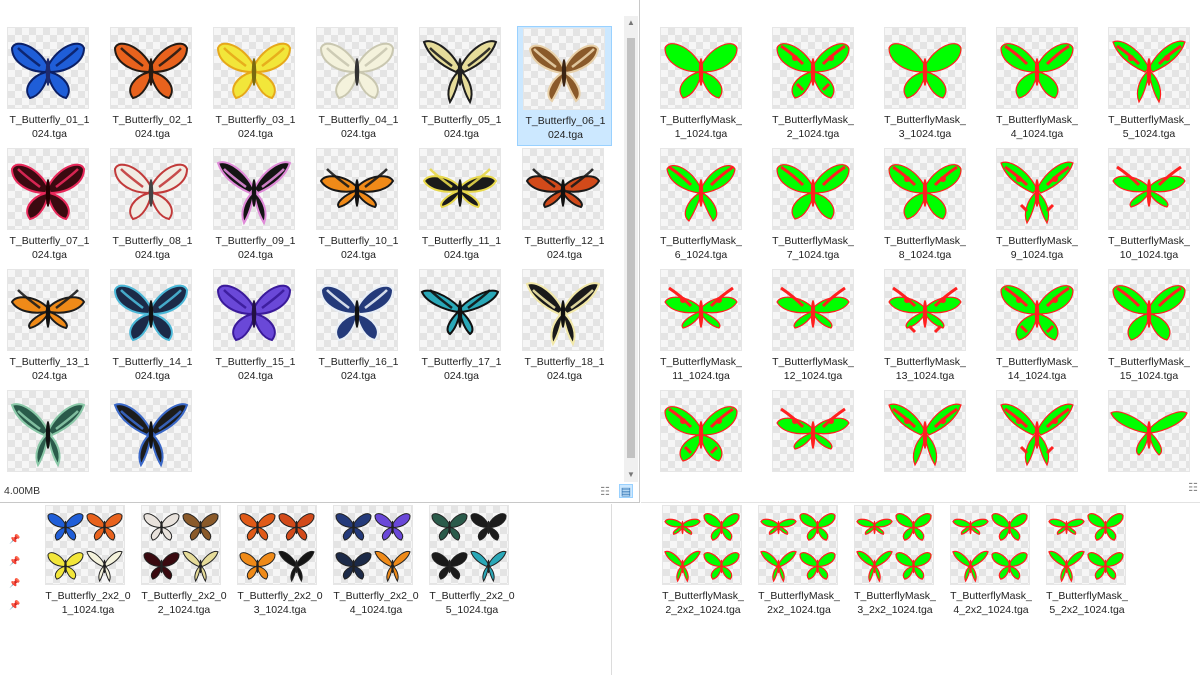 This screenshot has height=675, width=1200. I want to click on file-tile: T_ButterflyMask_ 10_1024.tga, so click(1147, 207).